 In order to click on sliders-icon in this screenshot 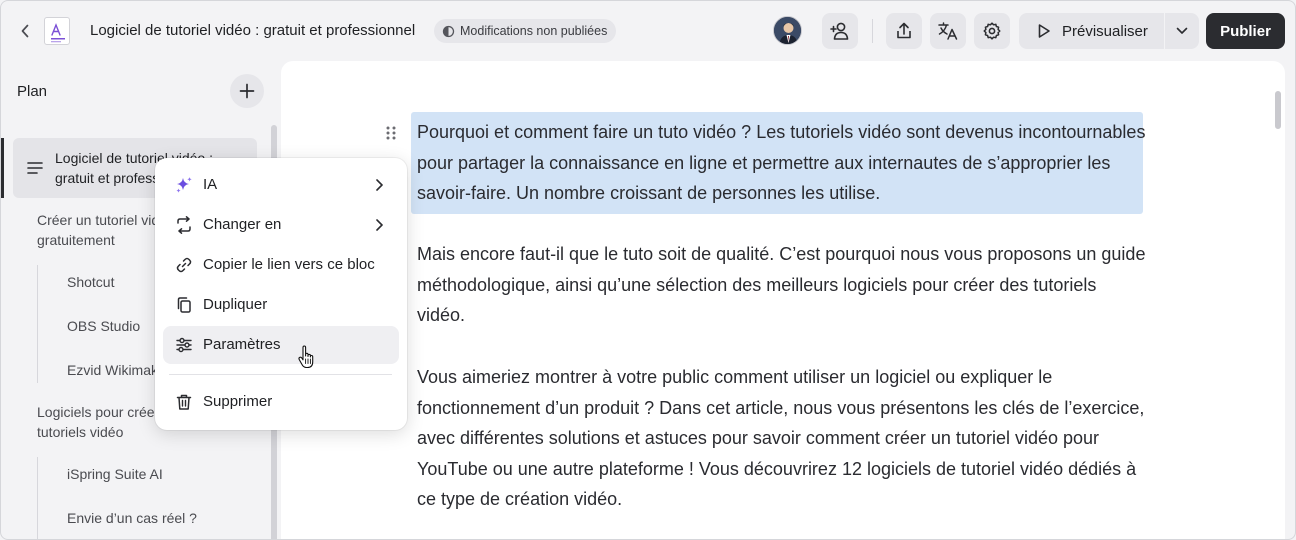, I will do `click(184, 345)`.